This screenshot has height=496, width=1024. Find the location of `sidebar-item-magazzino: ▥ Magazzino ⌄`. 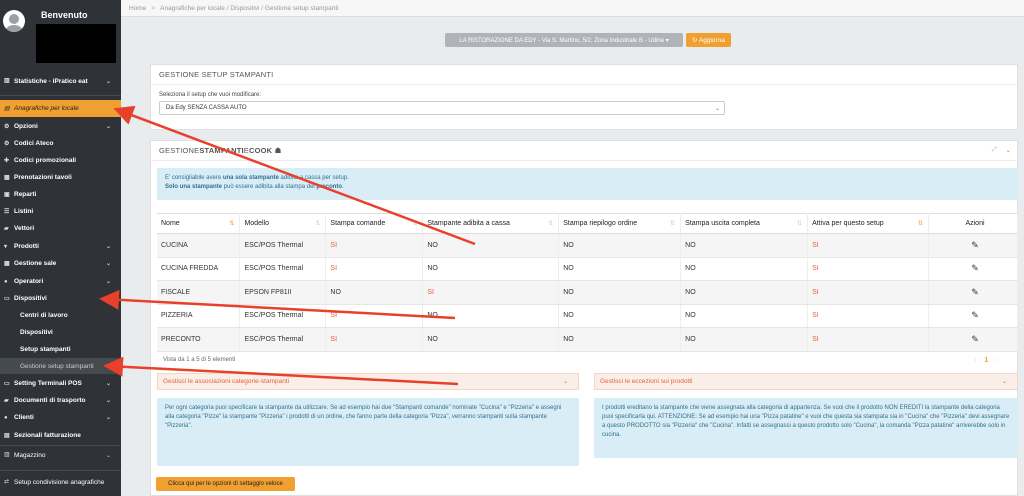

sidebar-item-magazzino: ▥ Magazzino ⌄ is located at coordinates (60, 455).